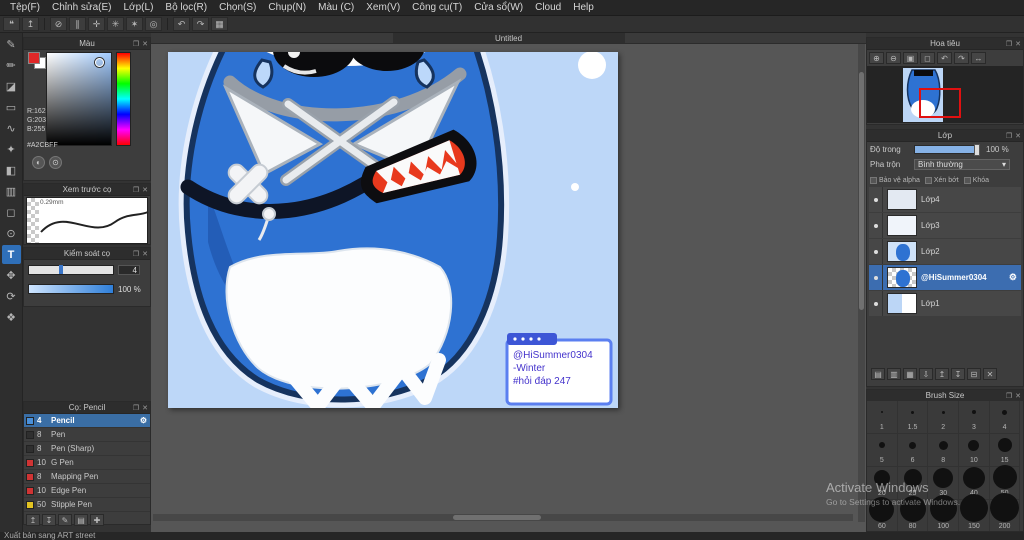  What do you see at coordinates (11, 254) in the screenshot?
I see `text-tool: T` at bounding box center [11, 254].